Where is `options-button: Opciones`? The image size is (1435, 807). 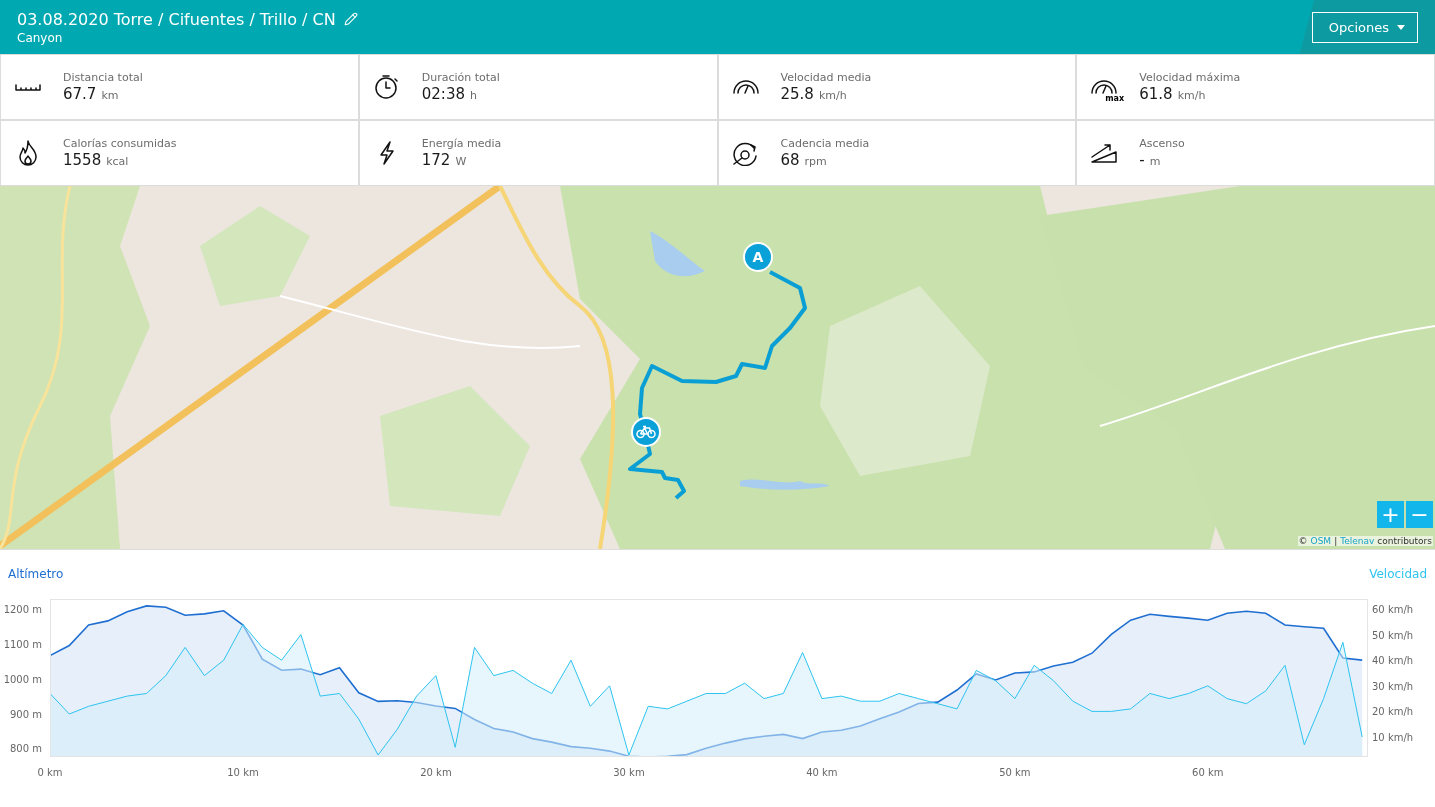 options-button: Opciones is located at coordinates (1364, 27).